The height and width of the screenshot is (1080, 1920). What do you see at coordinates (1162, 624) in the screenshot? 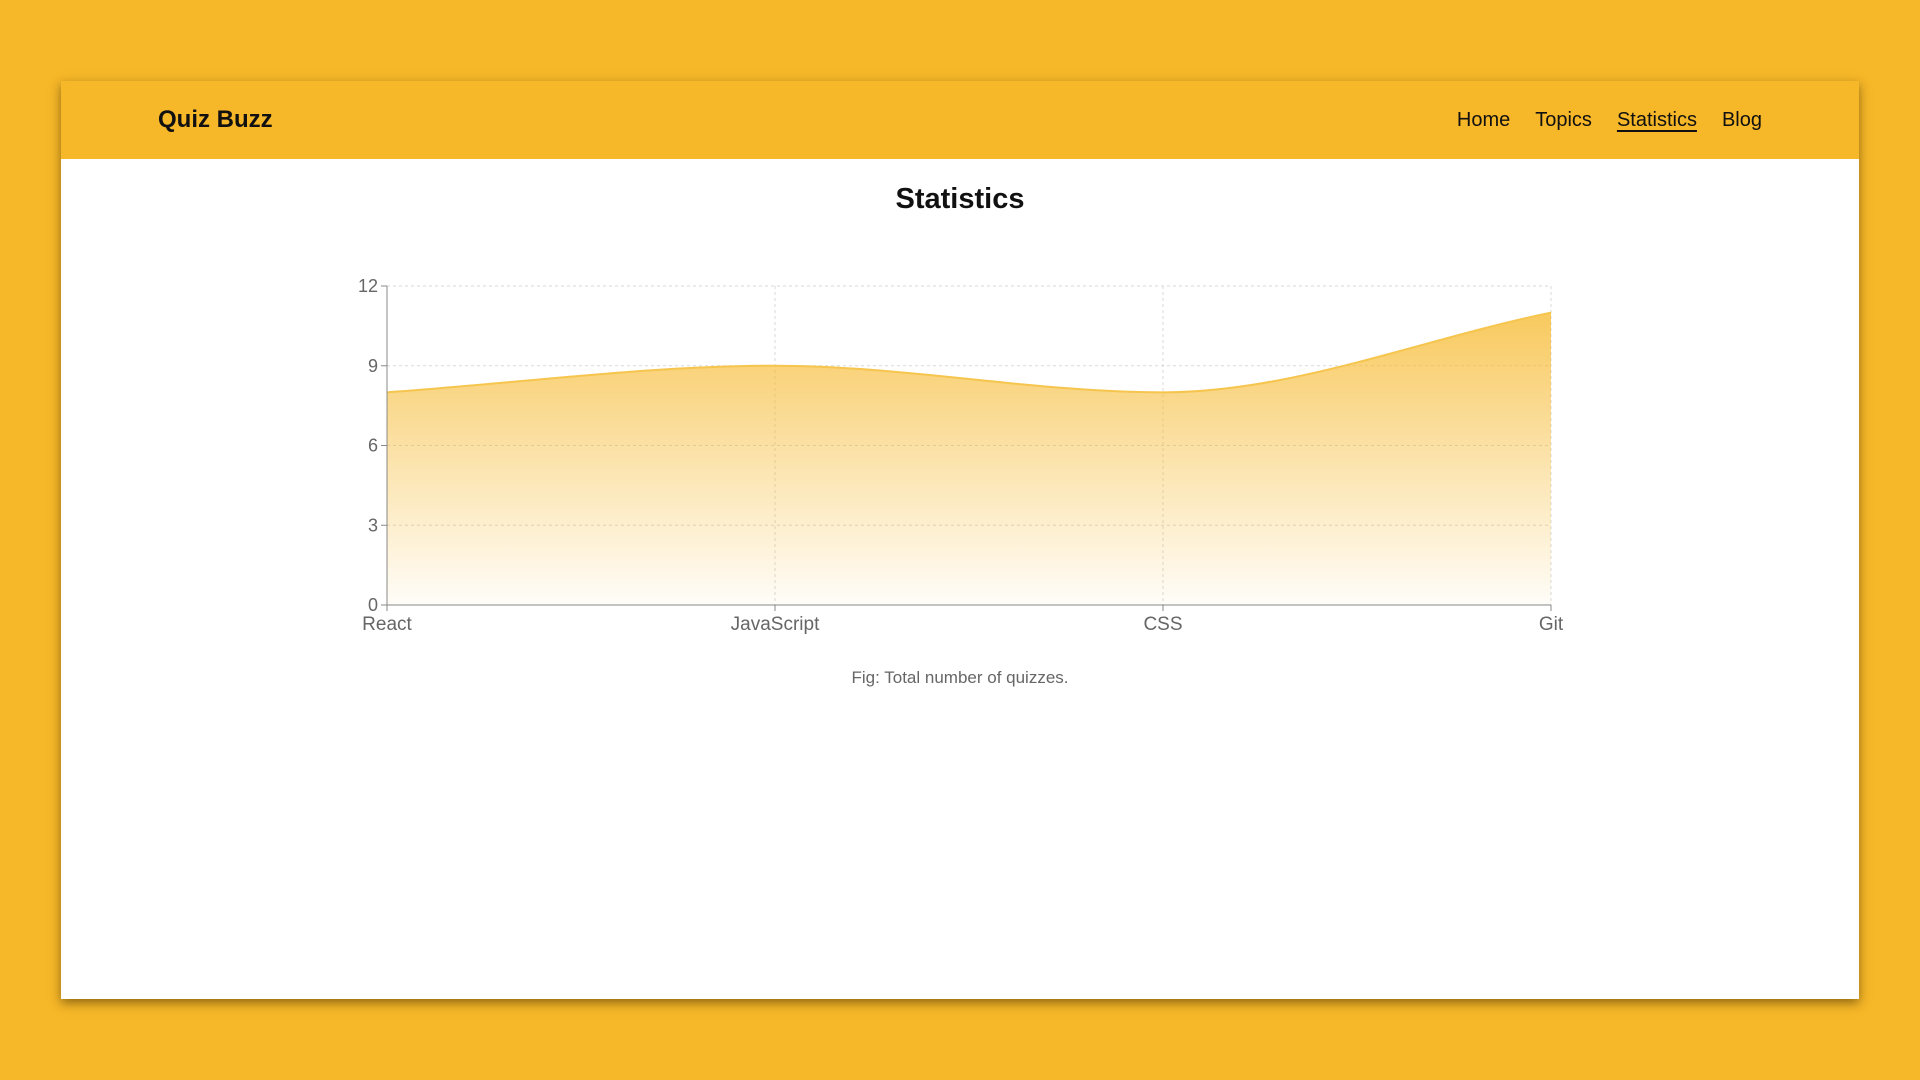
I see `x-tick-label: CSS` at bounding box center [1162, 624].